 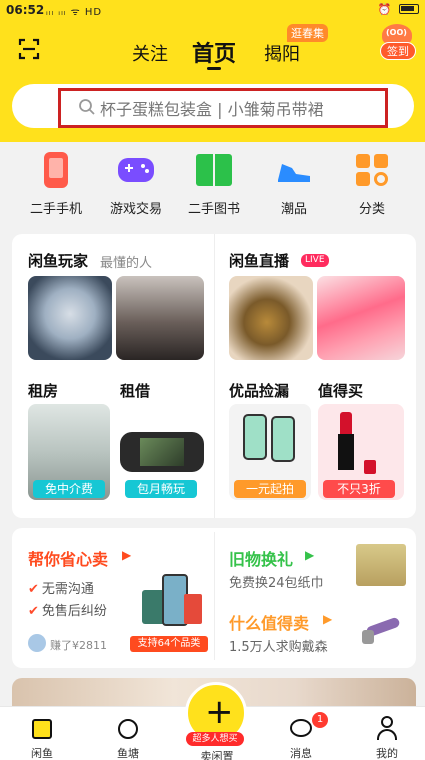 I want to click on checkin-button: 签到, so click(x=398, y=44).